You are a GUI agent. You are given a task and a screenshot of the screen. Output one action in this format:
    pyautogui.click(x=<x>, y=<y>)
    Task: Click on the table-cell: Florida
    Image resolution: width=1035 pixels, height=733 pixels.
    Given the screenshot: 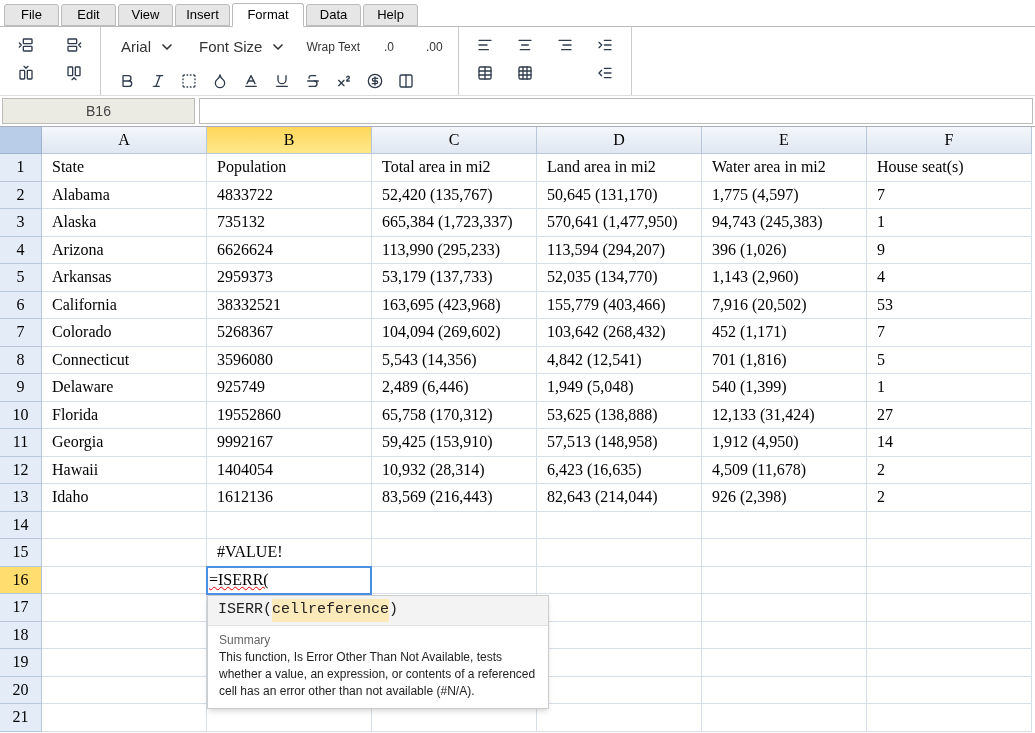 What is the action you would take?
    pyautogui.click(x=124, y=415)
    